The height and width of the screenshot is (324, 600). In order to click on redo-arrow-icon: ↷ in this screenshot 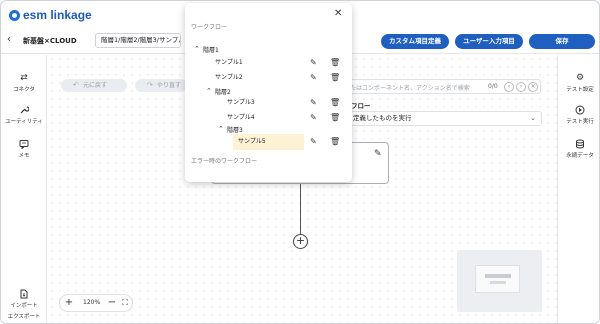, I will do `click(150, 85)`.